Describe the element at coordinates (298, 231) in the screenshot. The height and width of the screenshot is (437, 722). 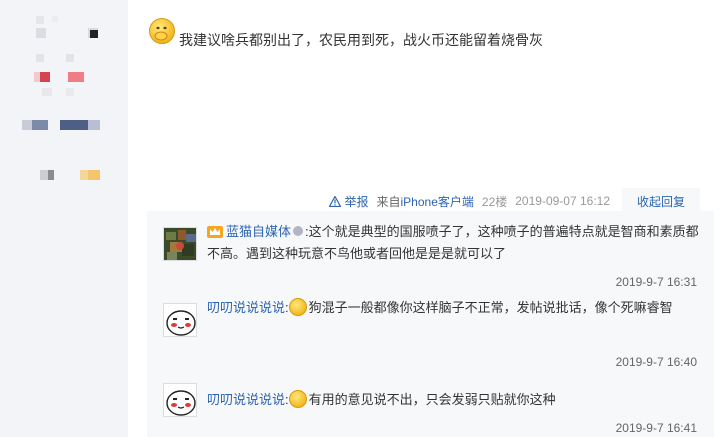
I see `verified-mark-icon` at that location.